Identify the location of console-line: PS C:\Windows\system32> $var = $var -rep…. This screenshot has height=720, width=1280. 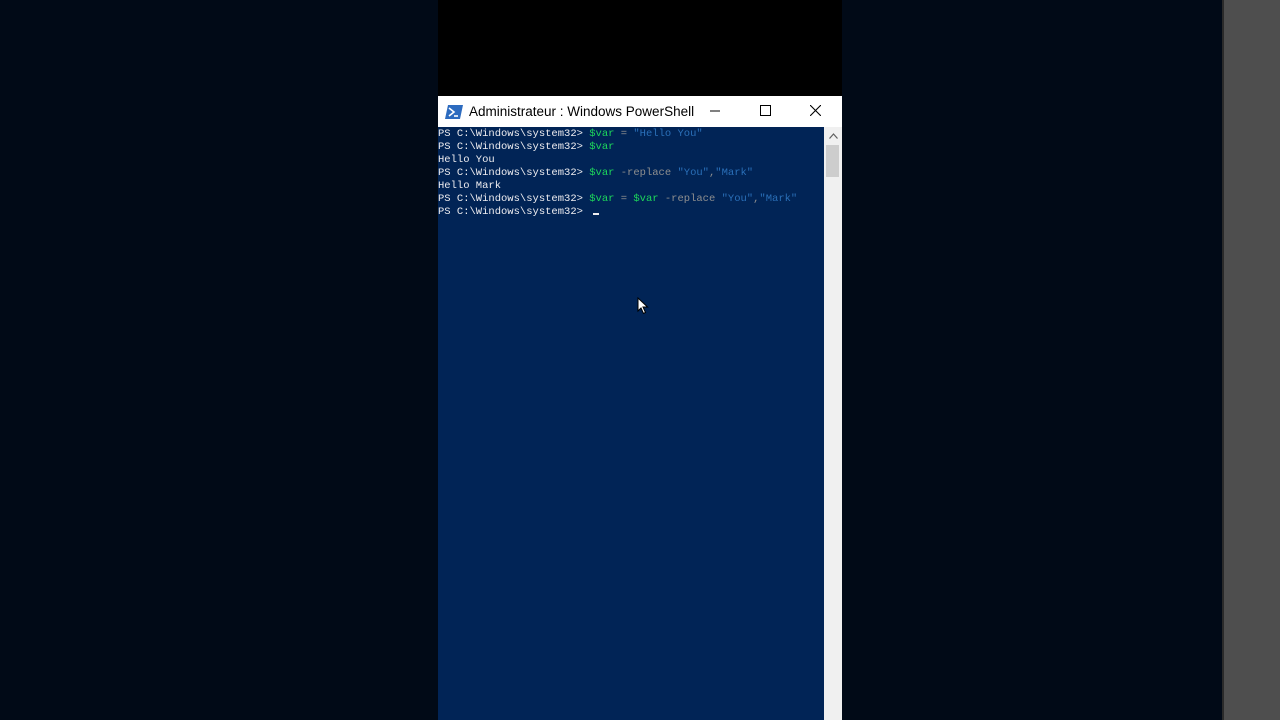
(618, 199).